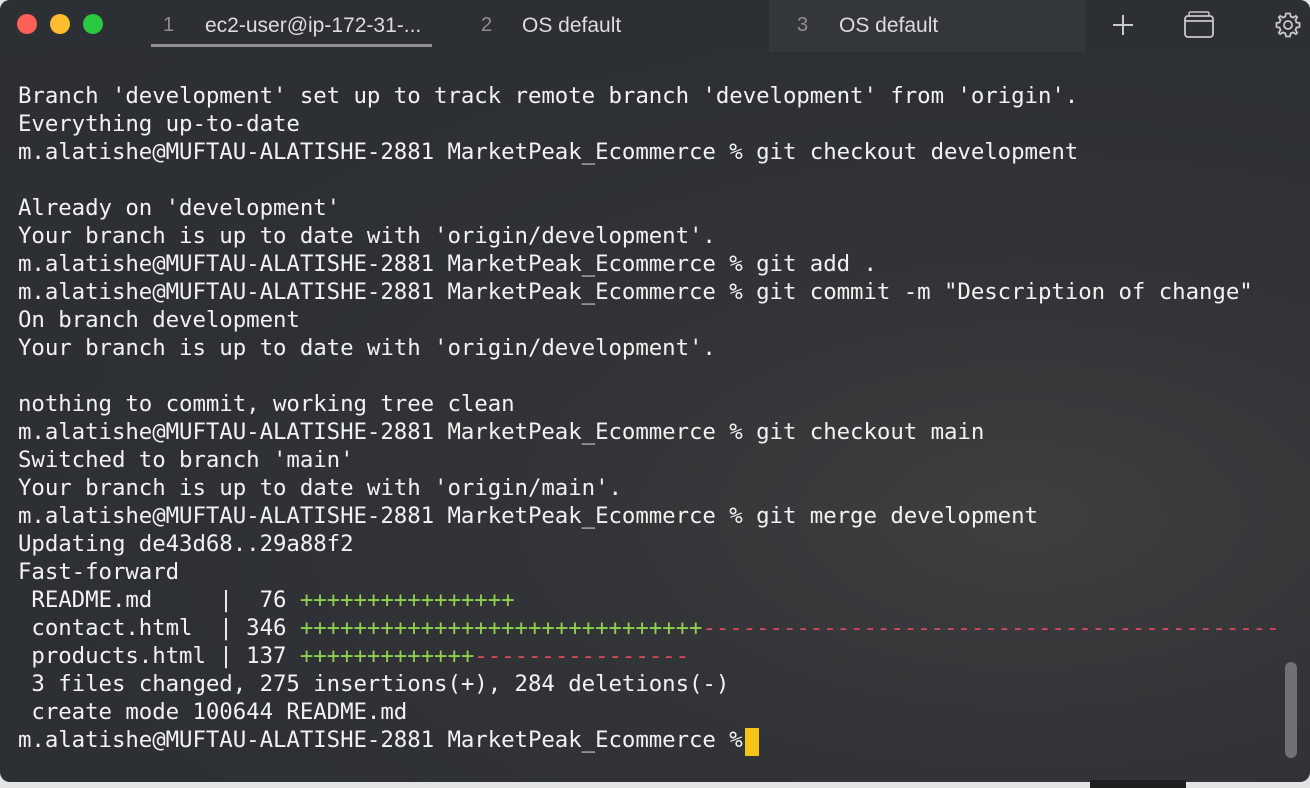  What do you see at coordinates (291, 45) in the screenshot?
I see `active-tab-indicator` at bounding box center [291, 45].